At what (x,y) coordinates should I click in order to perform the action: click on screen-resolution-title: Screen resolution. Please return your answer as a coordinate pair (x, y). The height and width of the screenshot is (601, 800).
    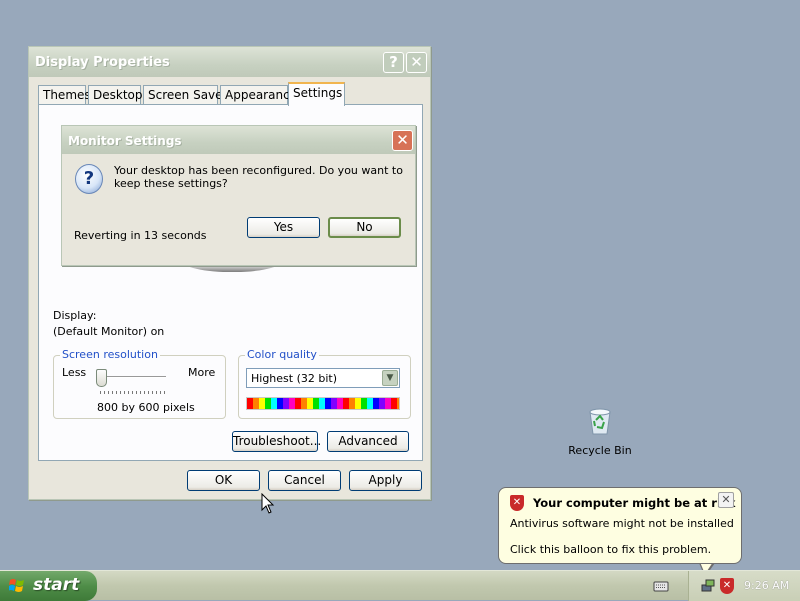
    Looking at the image, I should click on (110, 354).